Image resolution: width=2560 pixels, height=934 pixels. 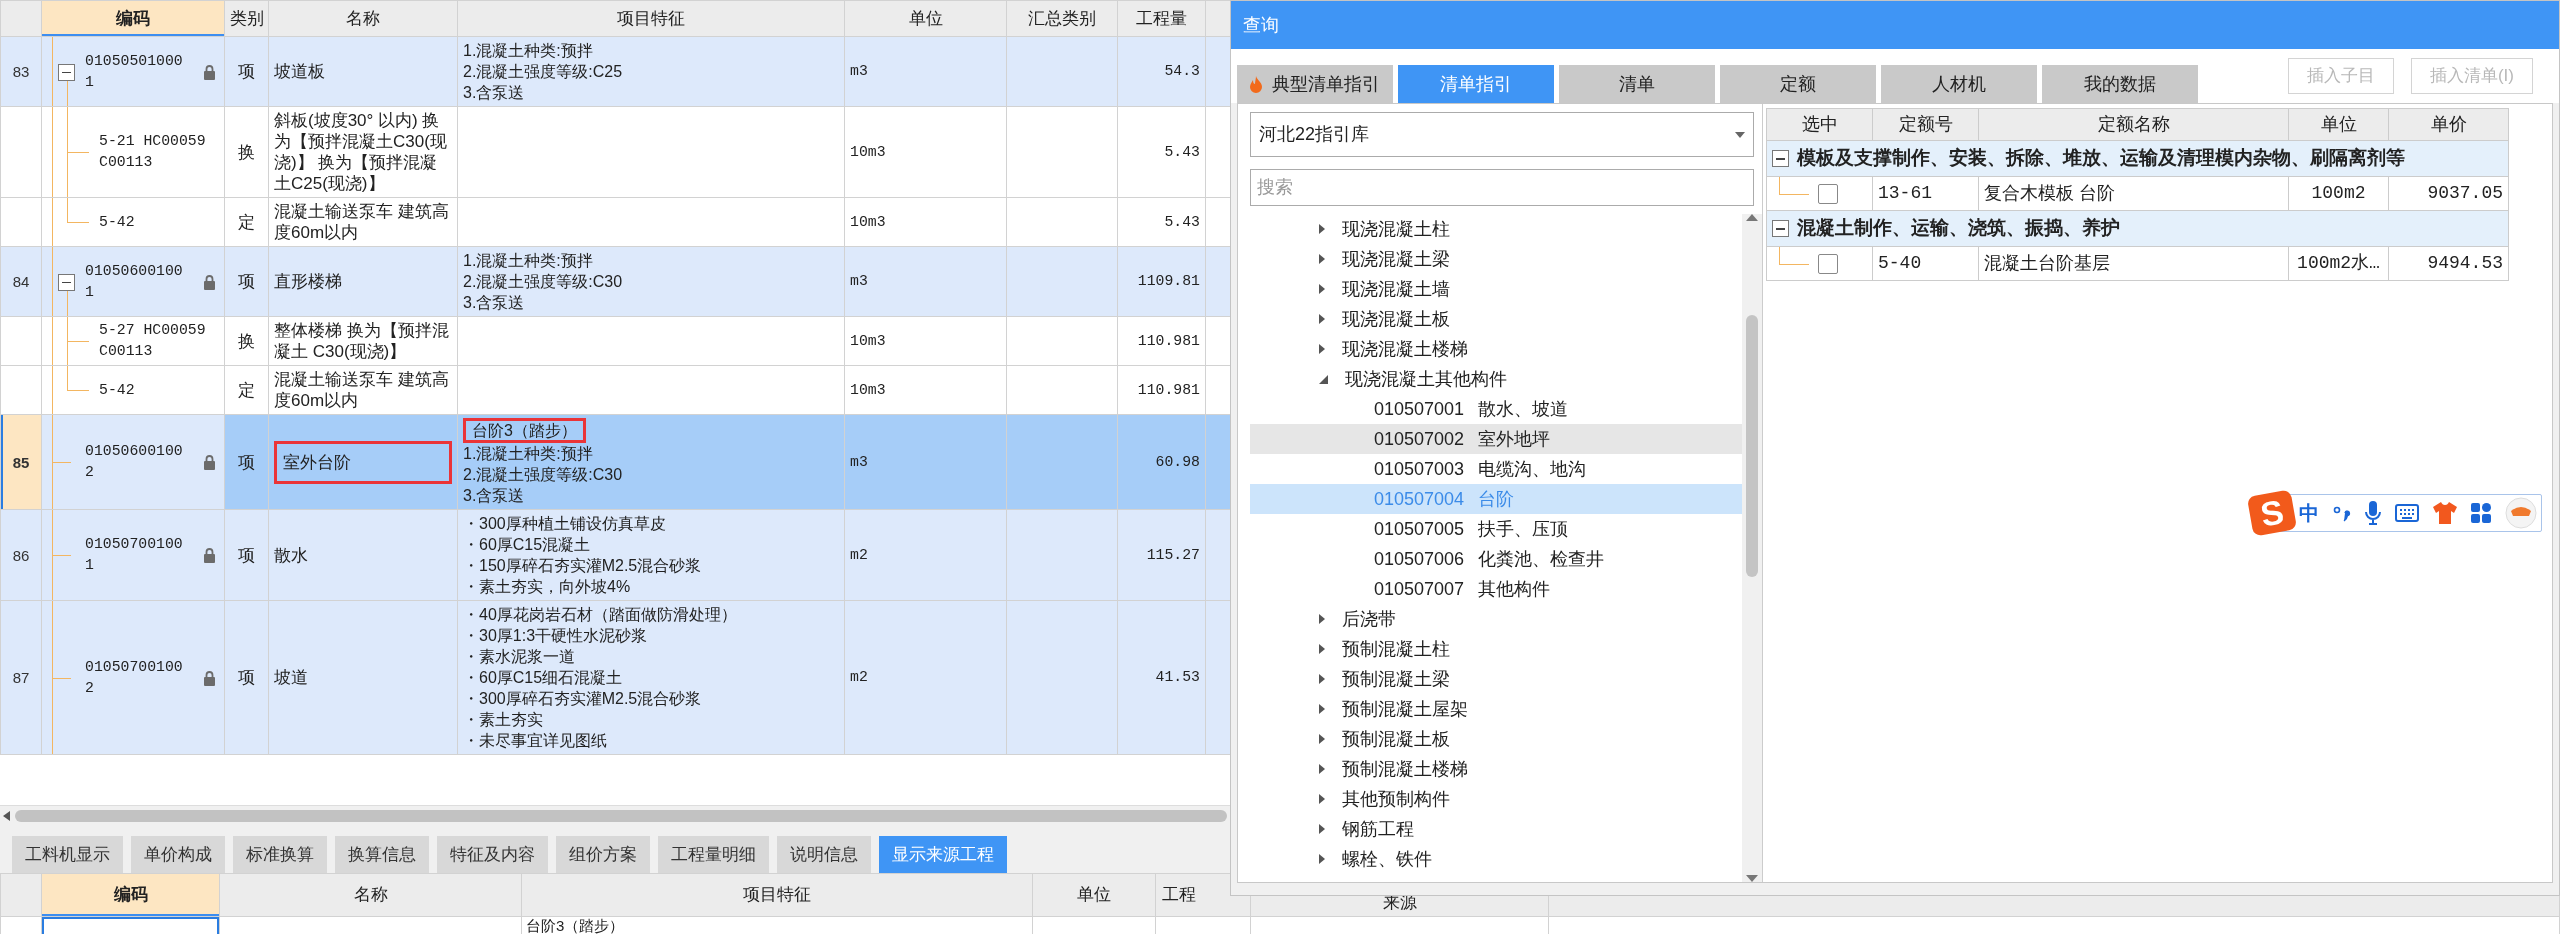 What do you see at coordinates (1496, 379) in the screenshot?
I see `tree-item: 现浇混凝土其他构件` at bounding box center [1496, 379].